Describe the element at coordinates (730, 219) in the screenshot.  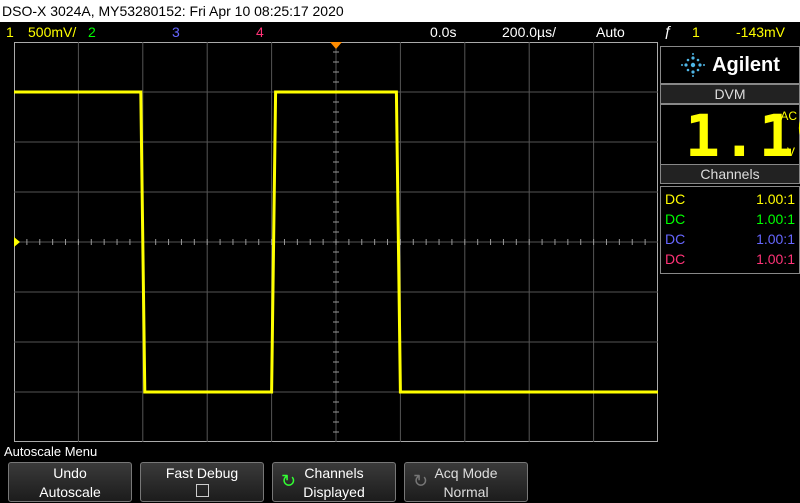
I see `channel-row-2: DC 1.00:1` at that location.